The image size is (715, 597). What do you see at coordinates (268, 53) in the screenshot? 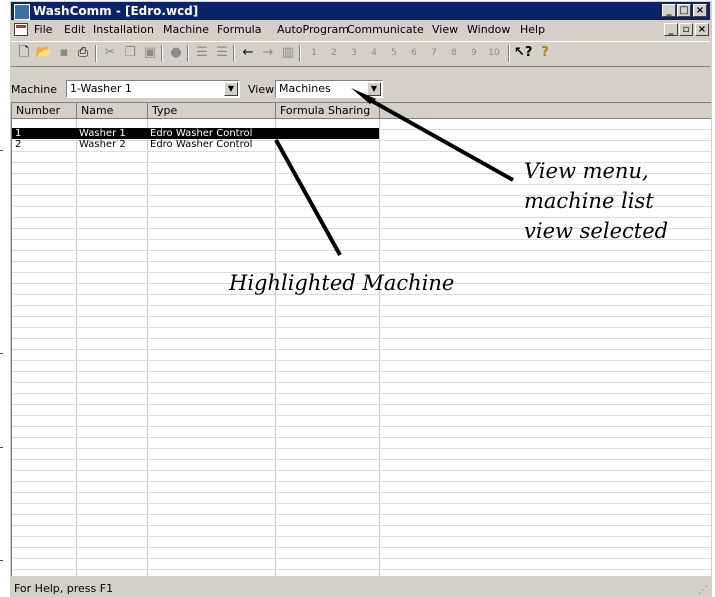
I see `arrow-right-icon: →` at bounding box center [268, 53].